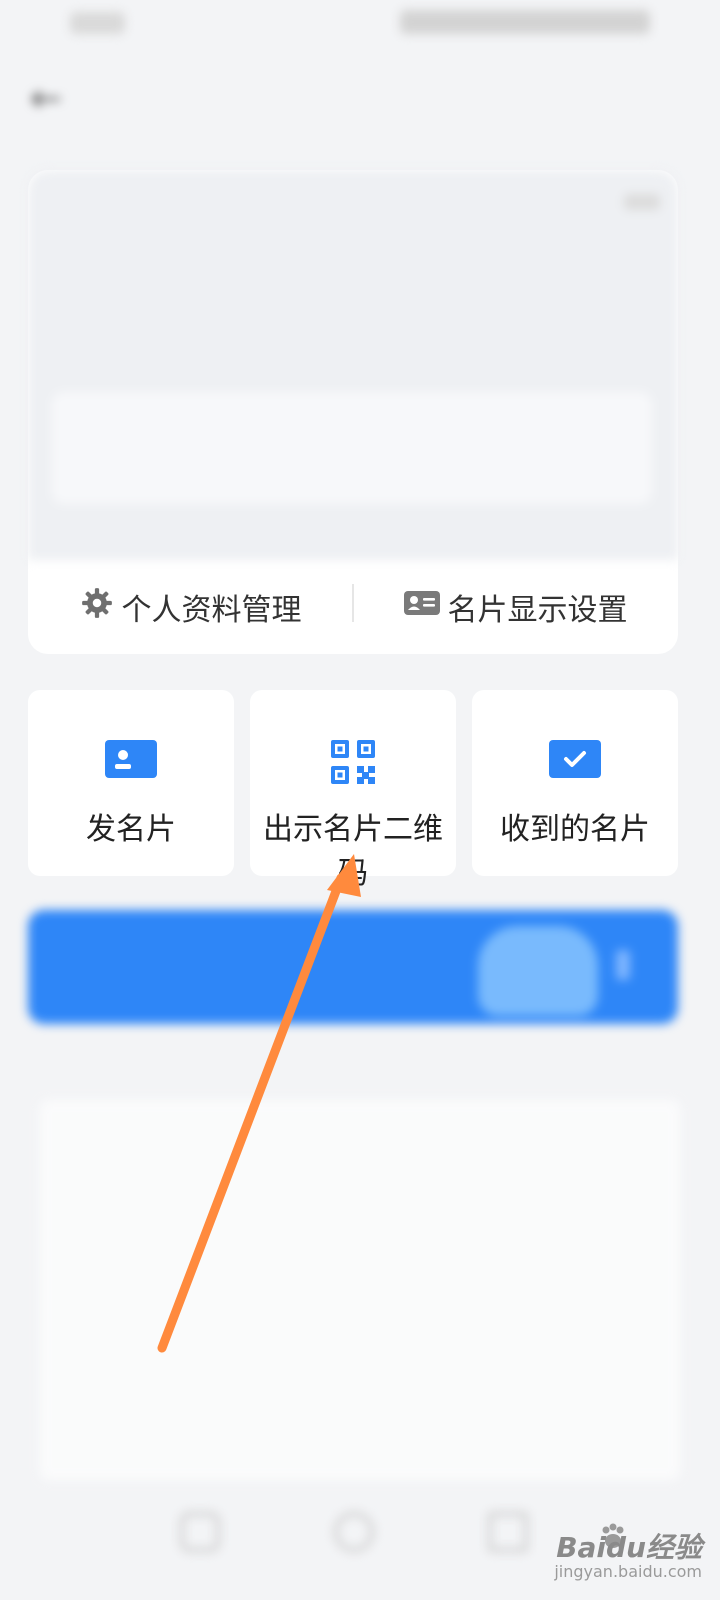  Describe the element at coordinates (642, 202) in the screenshot. I see `card-tag` at that location.